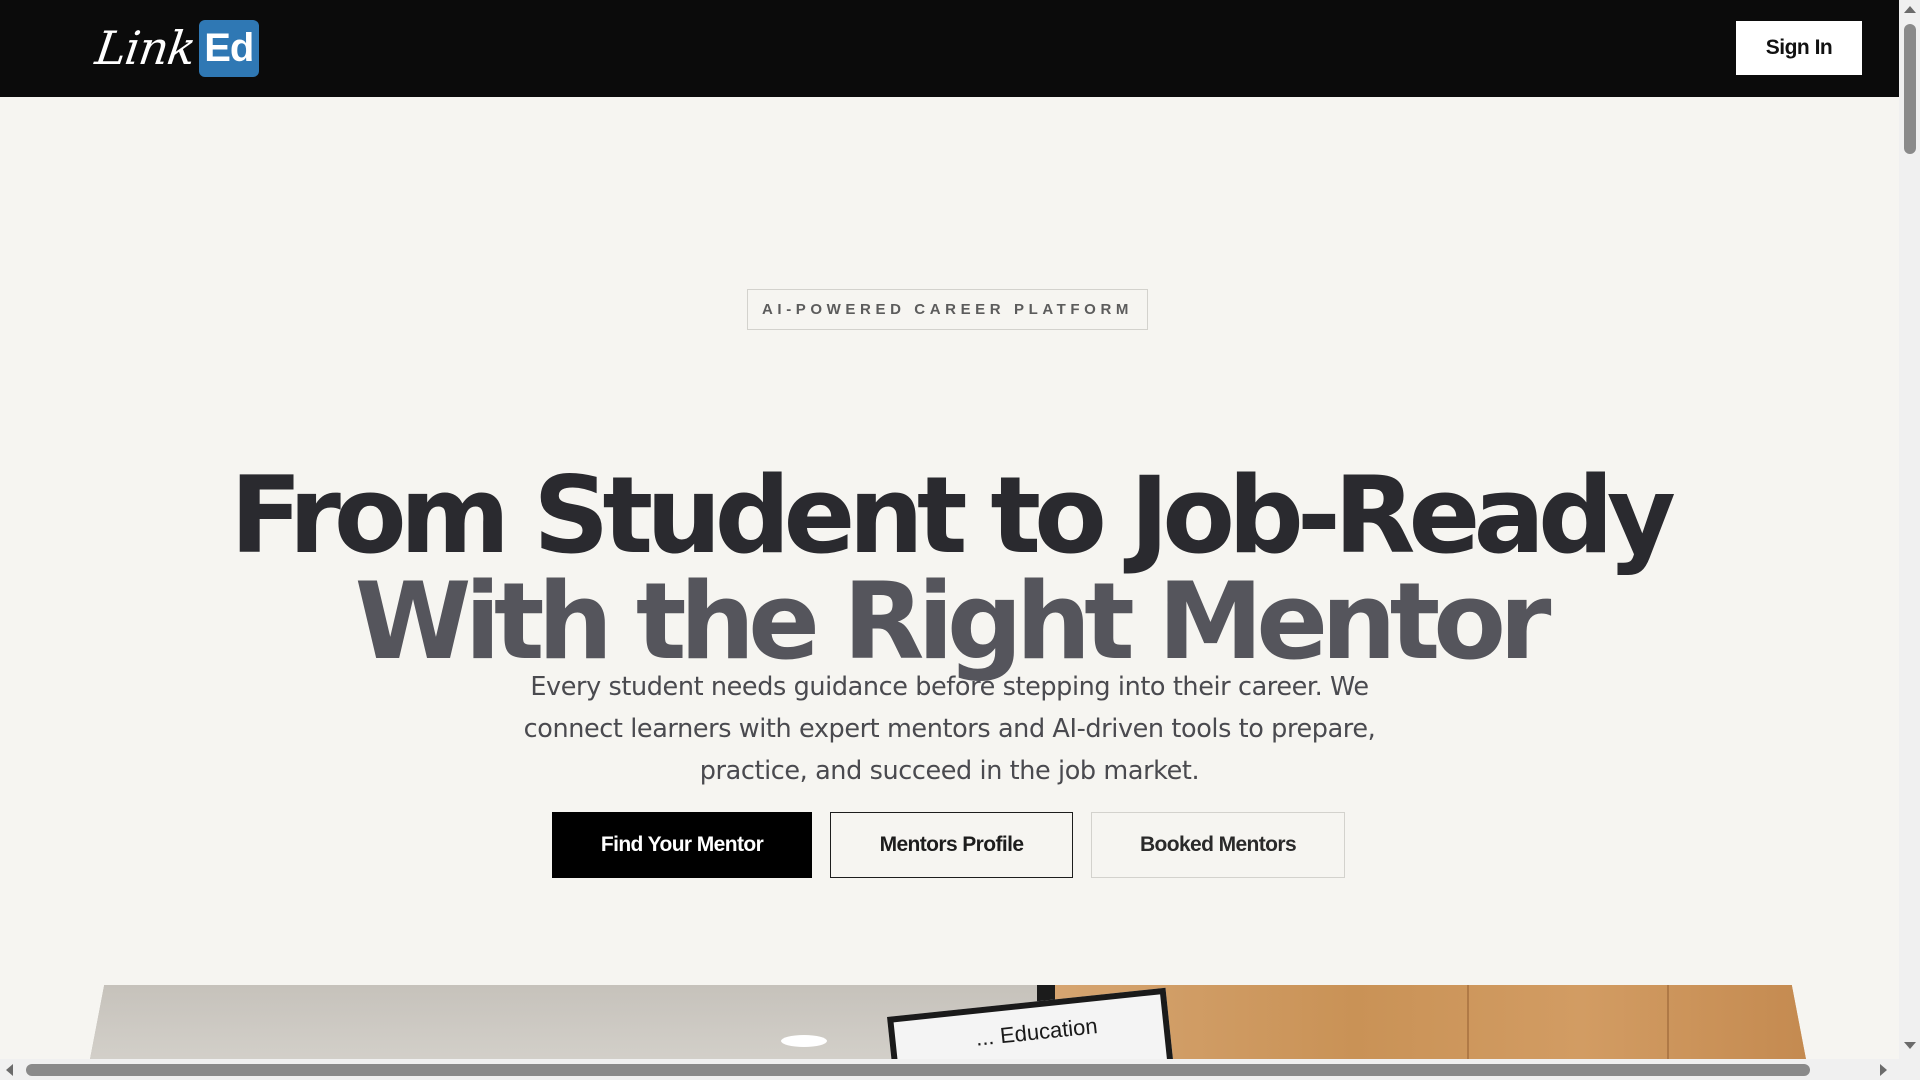 This screenshot has height=1080, width=1920. What do you see at coordinates (1218, 845) in the screenshot?
I see `booked-mentors-button: Booked Mentors` at bounding box center [1218, 845].